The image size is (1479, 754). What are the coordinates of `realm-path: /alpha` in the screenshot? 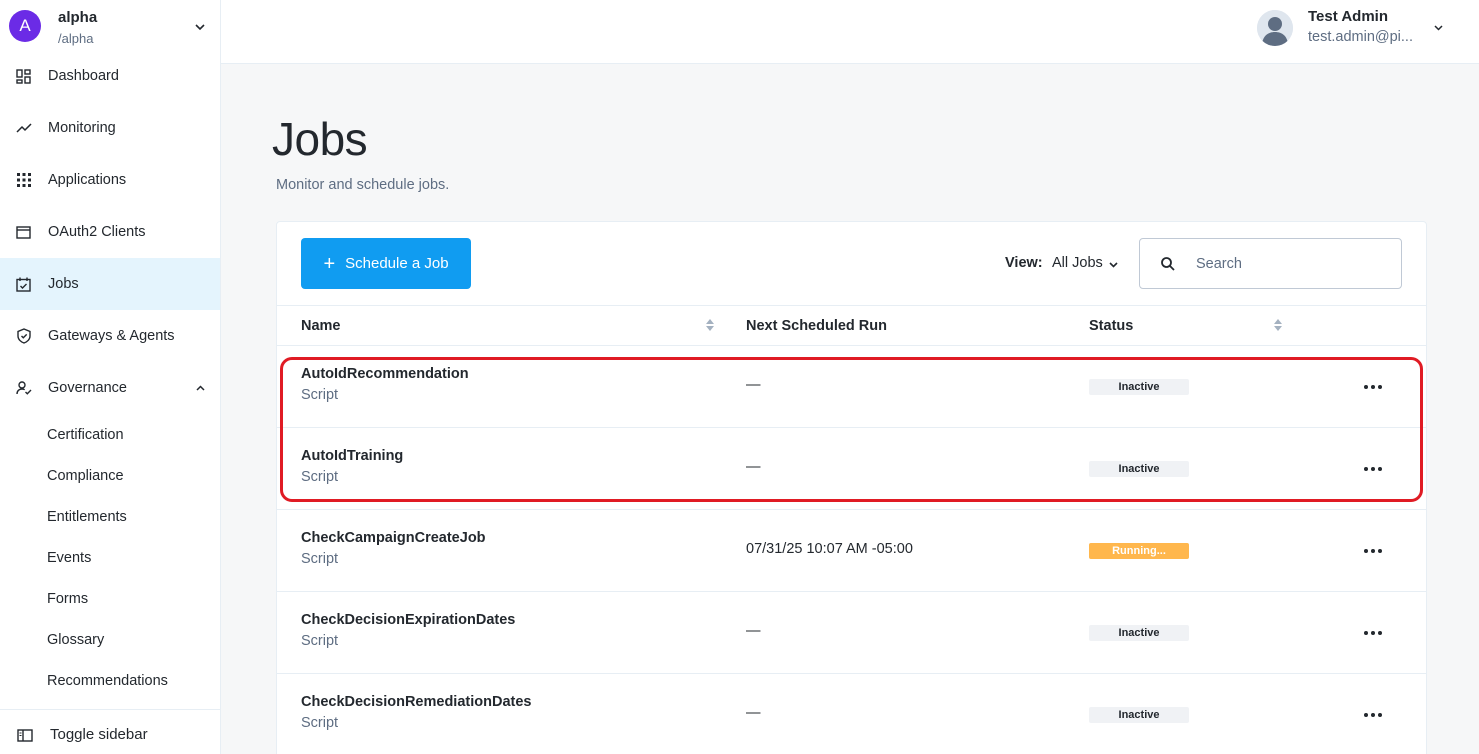 It's located at (76, 38).